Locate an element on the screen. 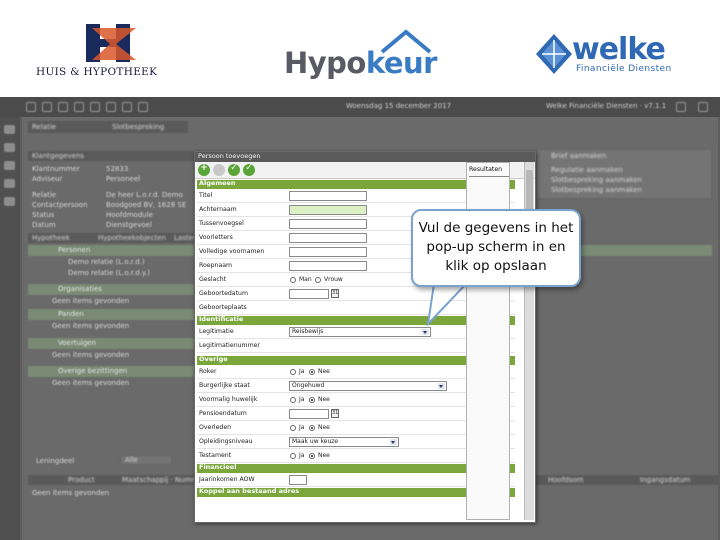 This screenshot has height=540, width=720. legitimatie-select: Reisbewijs is located at coordinates (360, 332).